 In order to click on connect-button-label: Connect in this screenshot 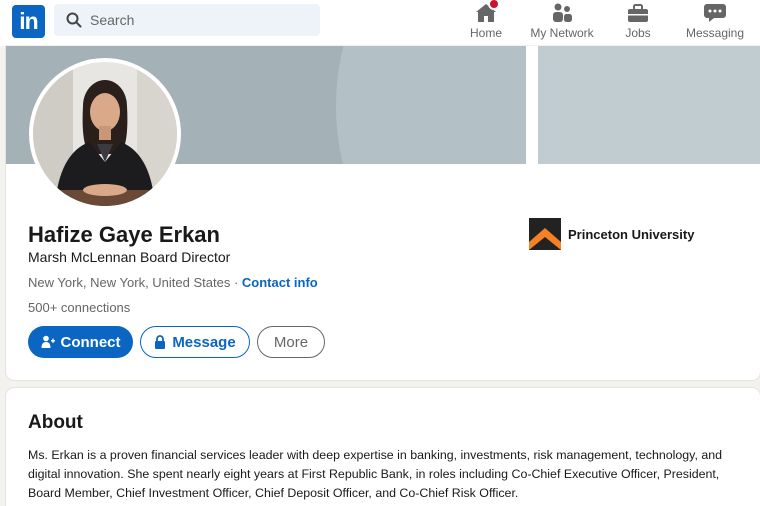, I will do `click(90, 342)`.